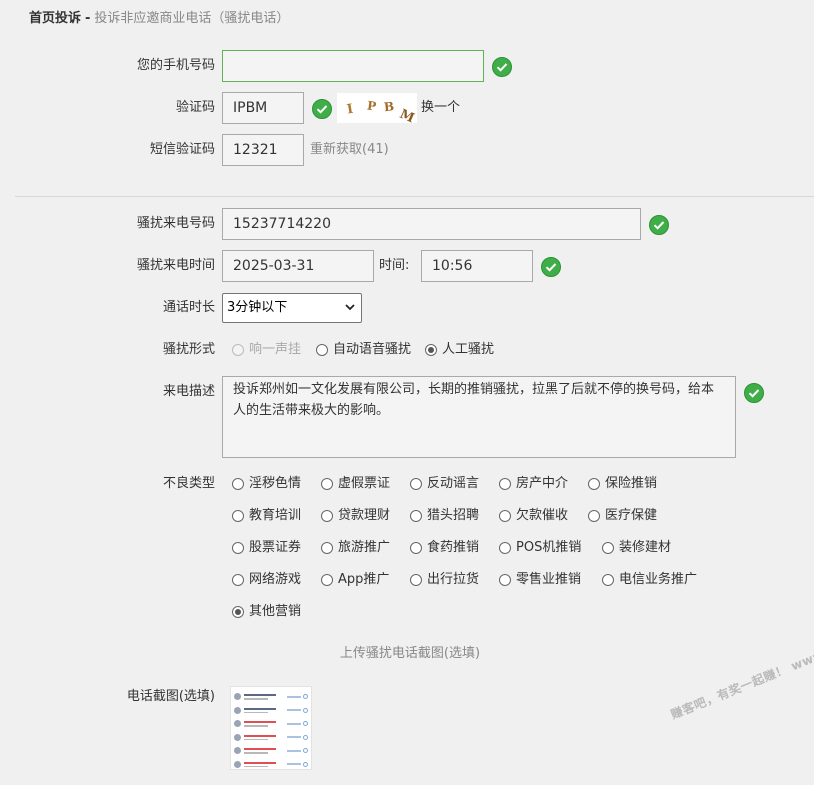 The width and height of the screenshot is (814, 785). I want to click on radio-label: App推广, so click(364, 579).